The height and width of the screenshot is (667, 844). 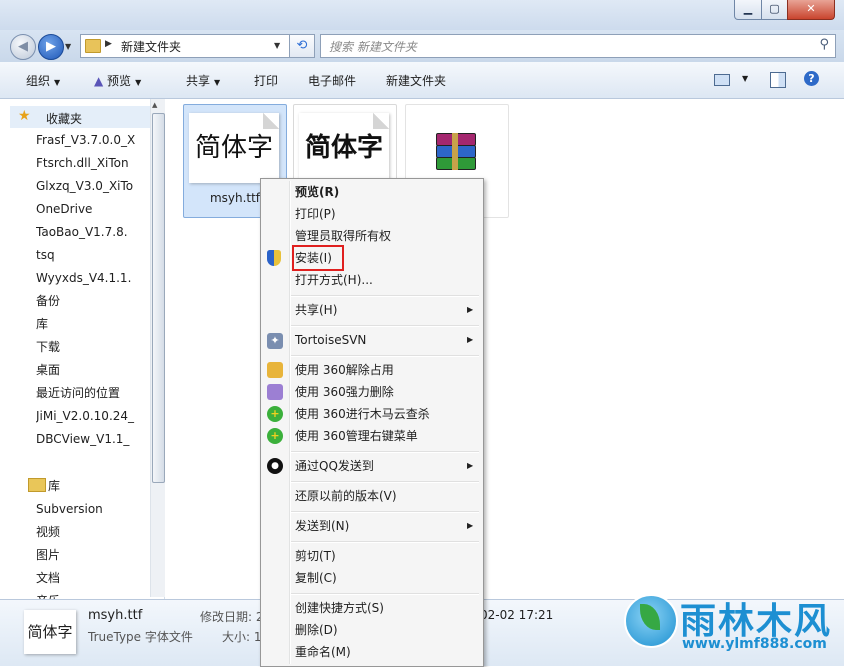 What do you see at coordinates (108, 44) in the screenshot?
I see `chevron-right-icon: ▶` at bounding box center [108, 44].